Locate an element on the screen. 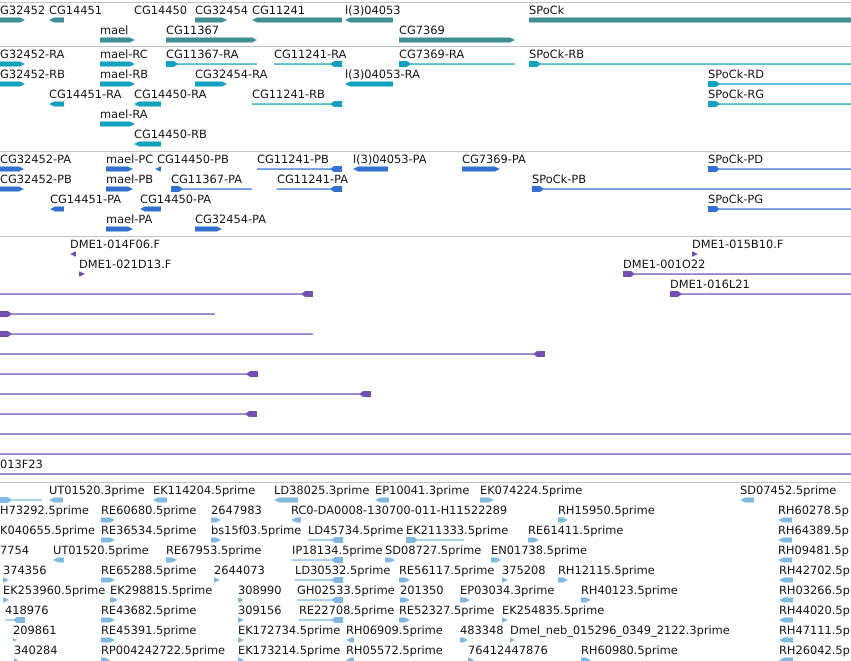 The height and width of the screenshot is (661, 851). feature-label: SPoCk-PD is located at coordinates (735, 159).